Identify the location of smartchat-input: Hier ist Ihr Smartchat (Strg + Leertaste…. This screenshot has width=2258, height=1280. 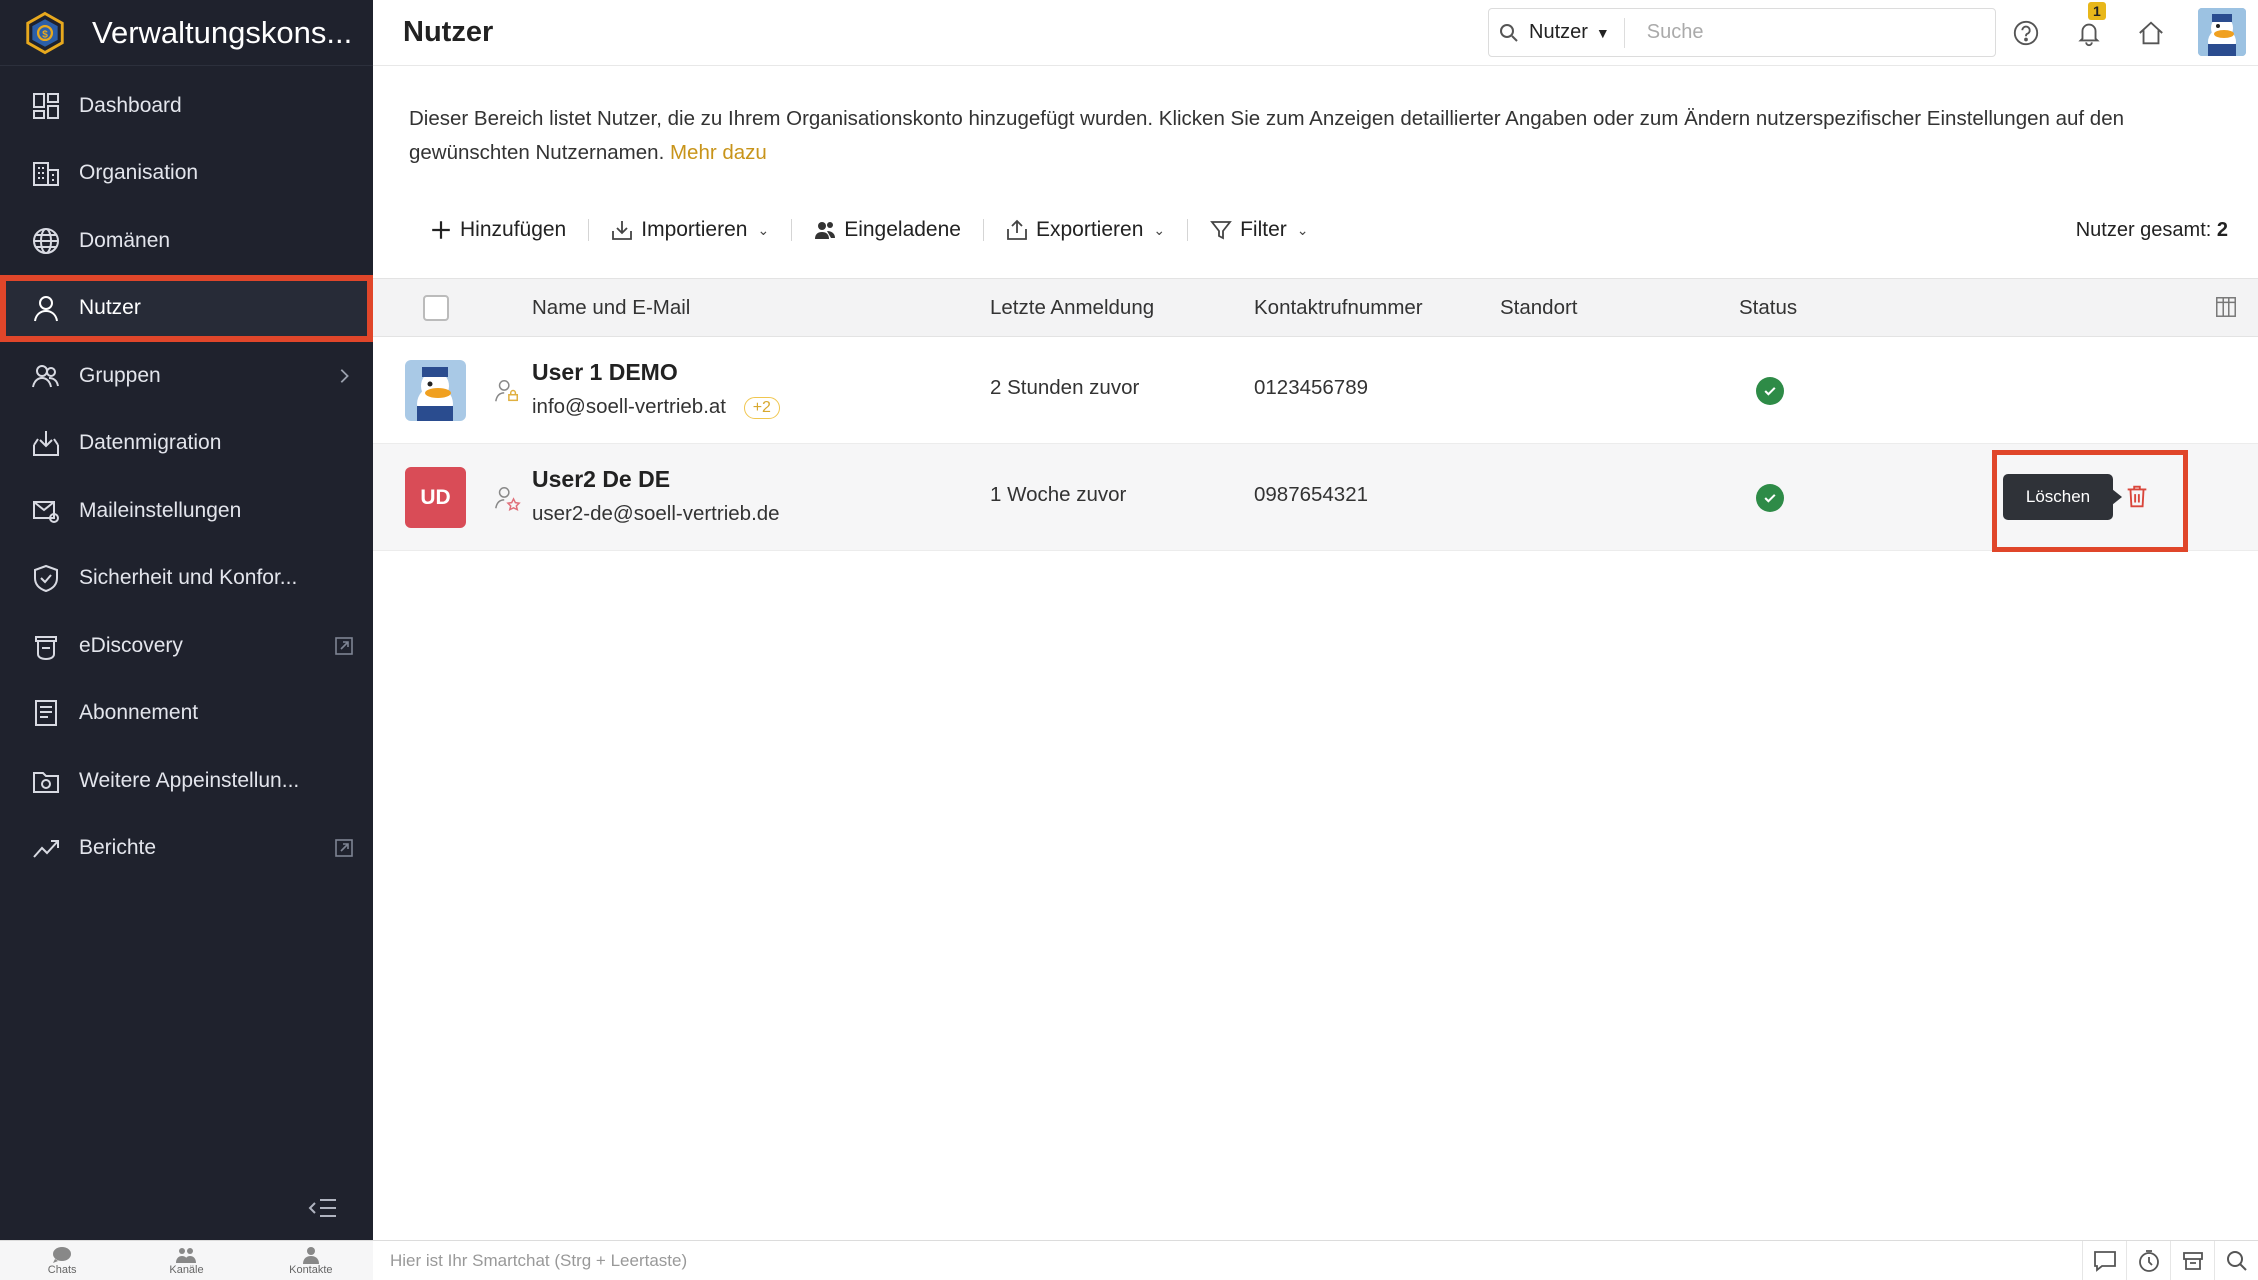
(538, 1260).